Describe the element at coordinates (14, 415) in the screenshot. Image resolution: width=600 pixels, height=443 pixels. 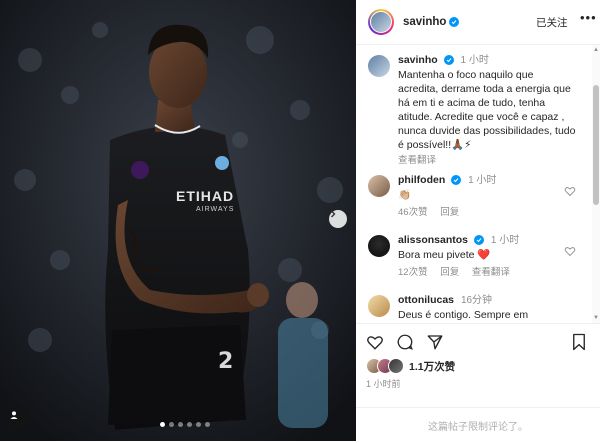
I see `user-tag-icon` at that location.